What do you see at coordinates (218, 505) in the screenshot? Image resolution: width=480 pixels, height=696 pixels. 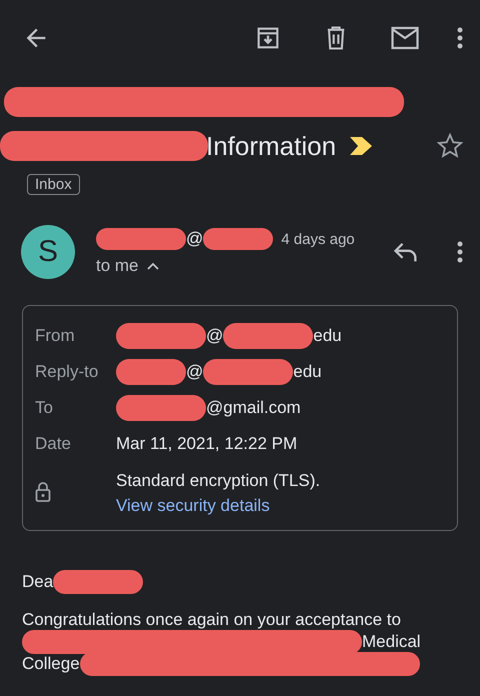 I see `security-details-link: View security details` at bounding box center [218, 505].